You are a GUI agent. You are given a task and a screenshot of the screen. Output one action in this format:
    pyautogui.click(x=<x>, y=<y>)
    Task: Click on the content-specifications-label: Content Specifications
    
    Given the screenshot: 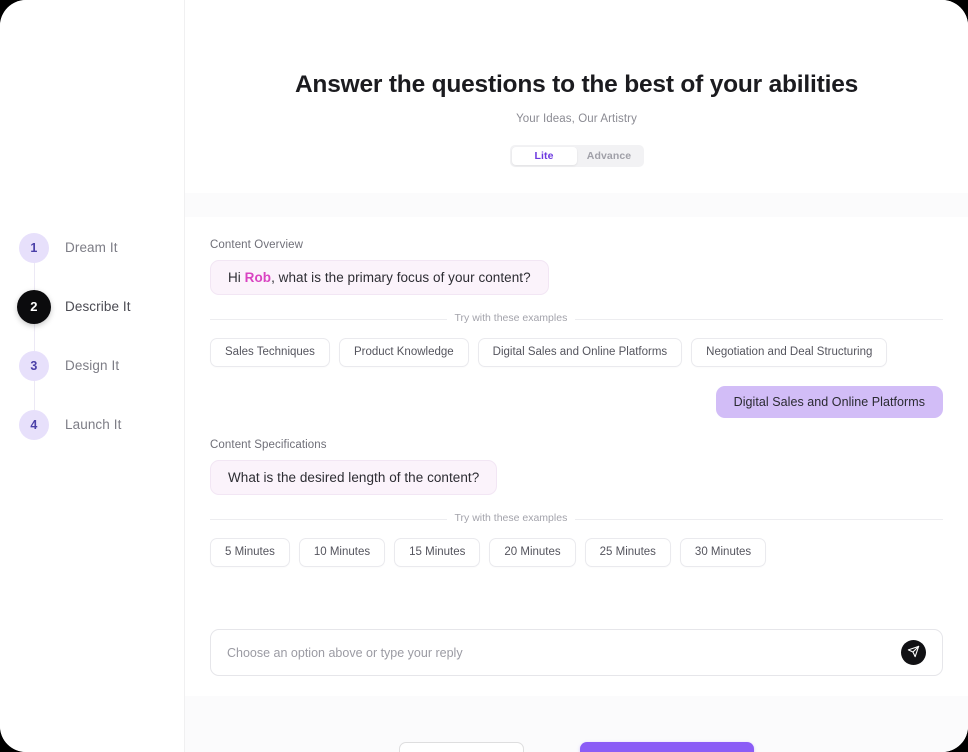 What is the action you would take?
    pyautogui.click(x=268, y=445)
    